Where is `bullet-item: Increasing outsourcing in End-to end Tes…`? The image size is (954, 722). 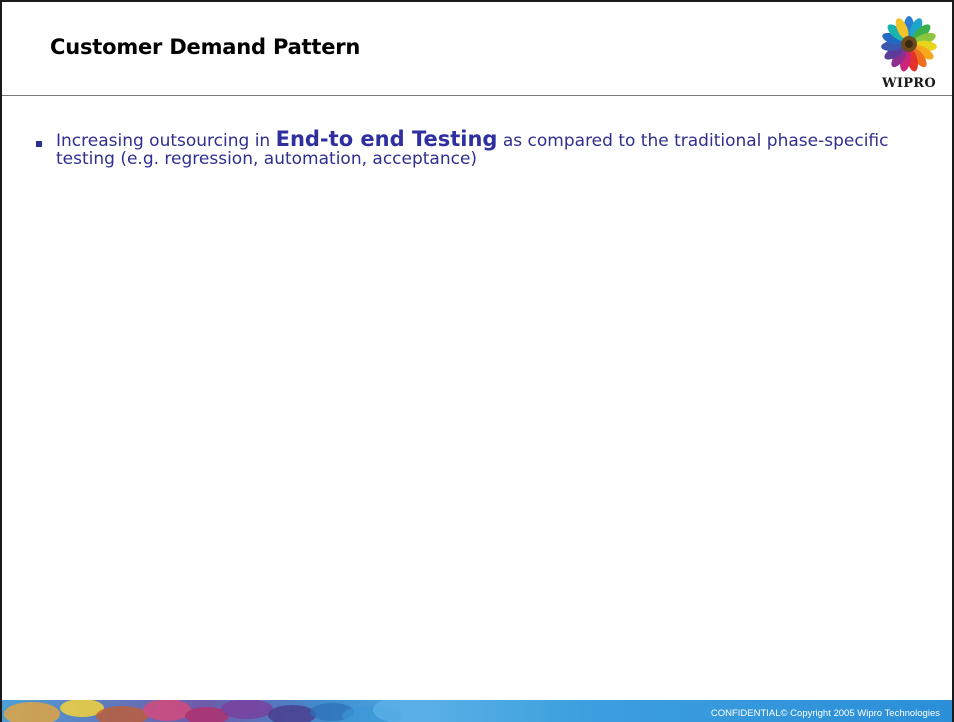
bullet-item: Increasing outsourcing in End-to end Tes… is located at coordinates (481, 147).